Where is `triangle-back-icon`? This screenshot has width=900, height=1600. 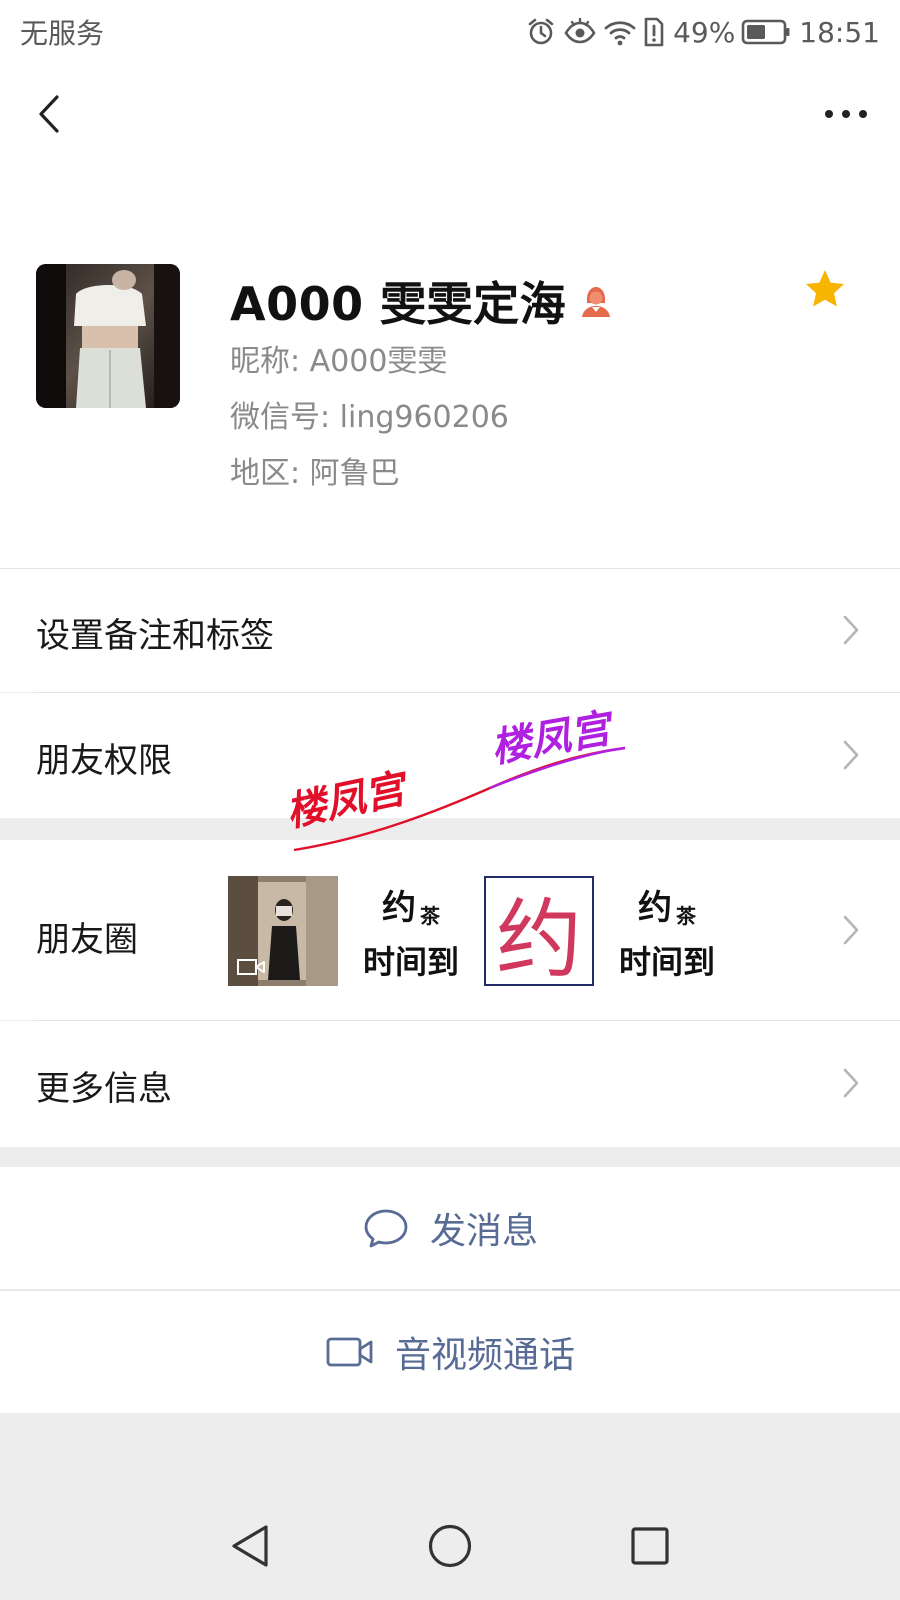
triangle-back-icon is located at coordinates (250, 1546).